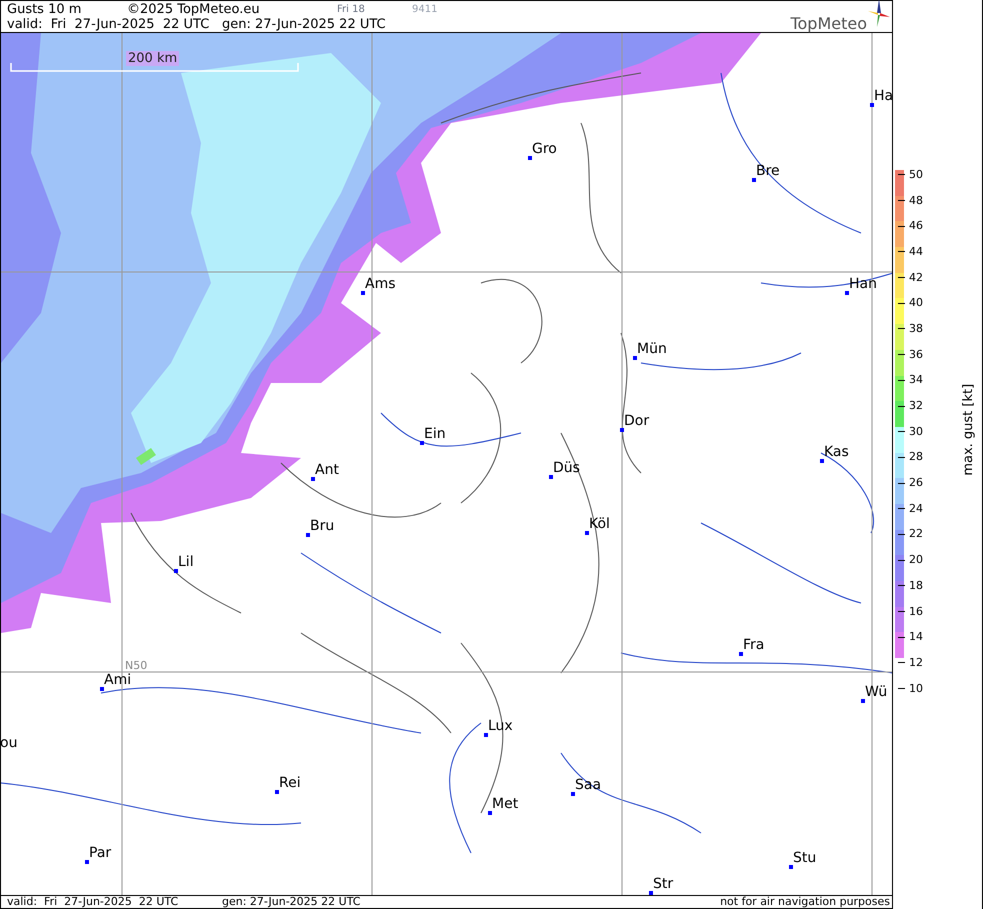 The width and height of the screenshot is (983, 909). What do you see at coordinates (916, 560) in the screenshot?
I see `legend-tick-label: 20` at bounding box center [916, 560].